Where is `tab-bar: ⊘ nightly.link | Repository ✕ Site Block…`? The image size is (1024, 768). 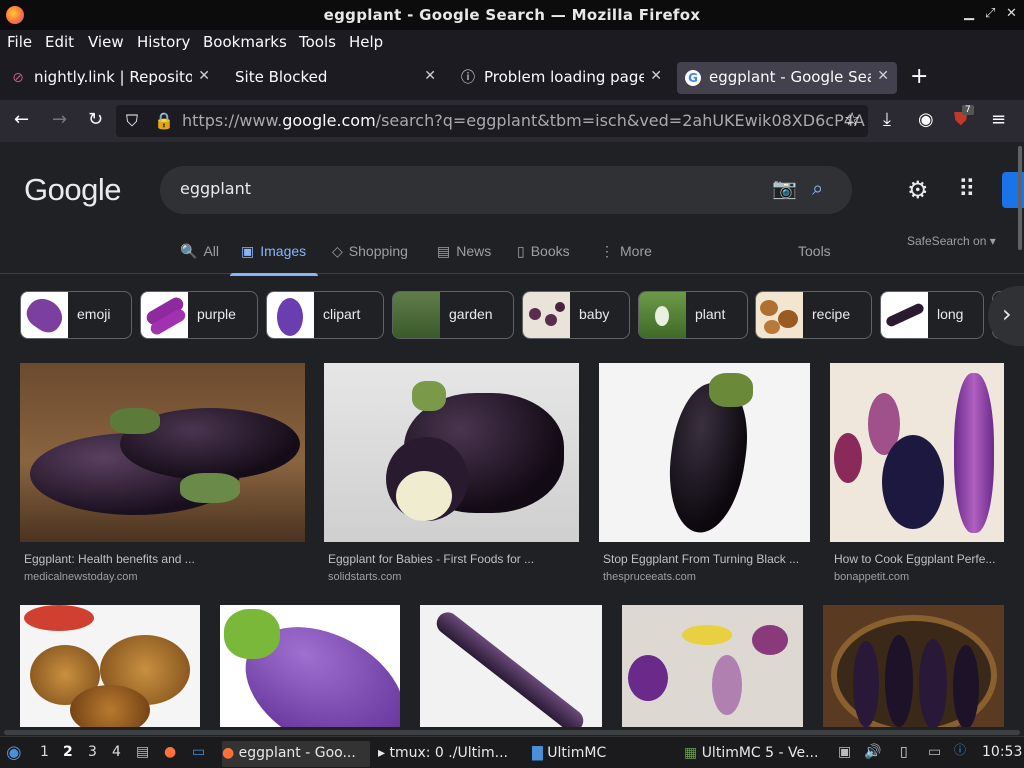
tab-bar: ⊘ nightly.link | Repository ✕ Site Block… is located at coordinates (512, 78).